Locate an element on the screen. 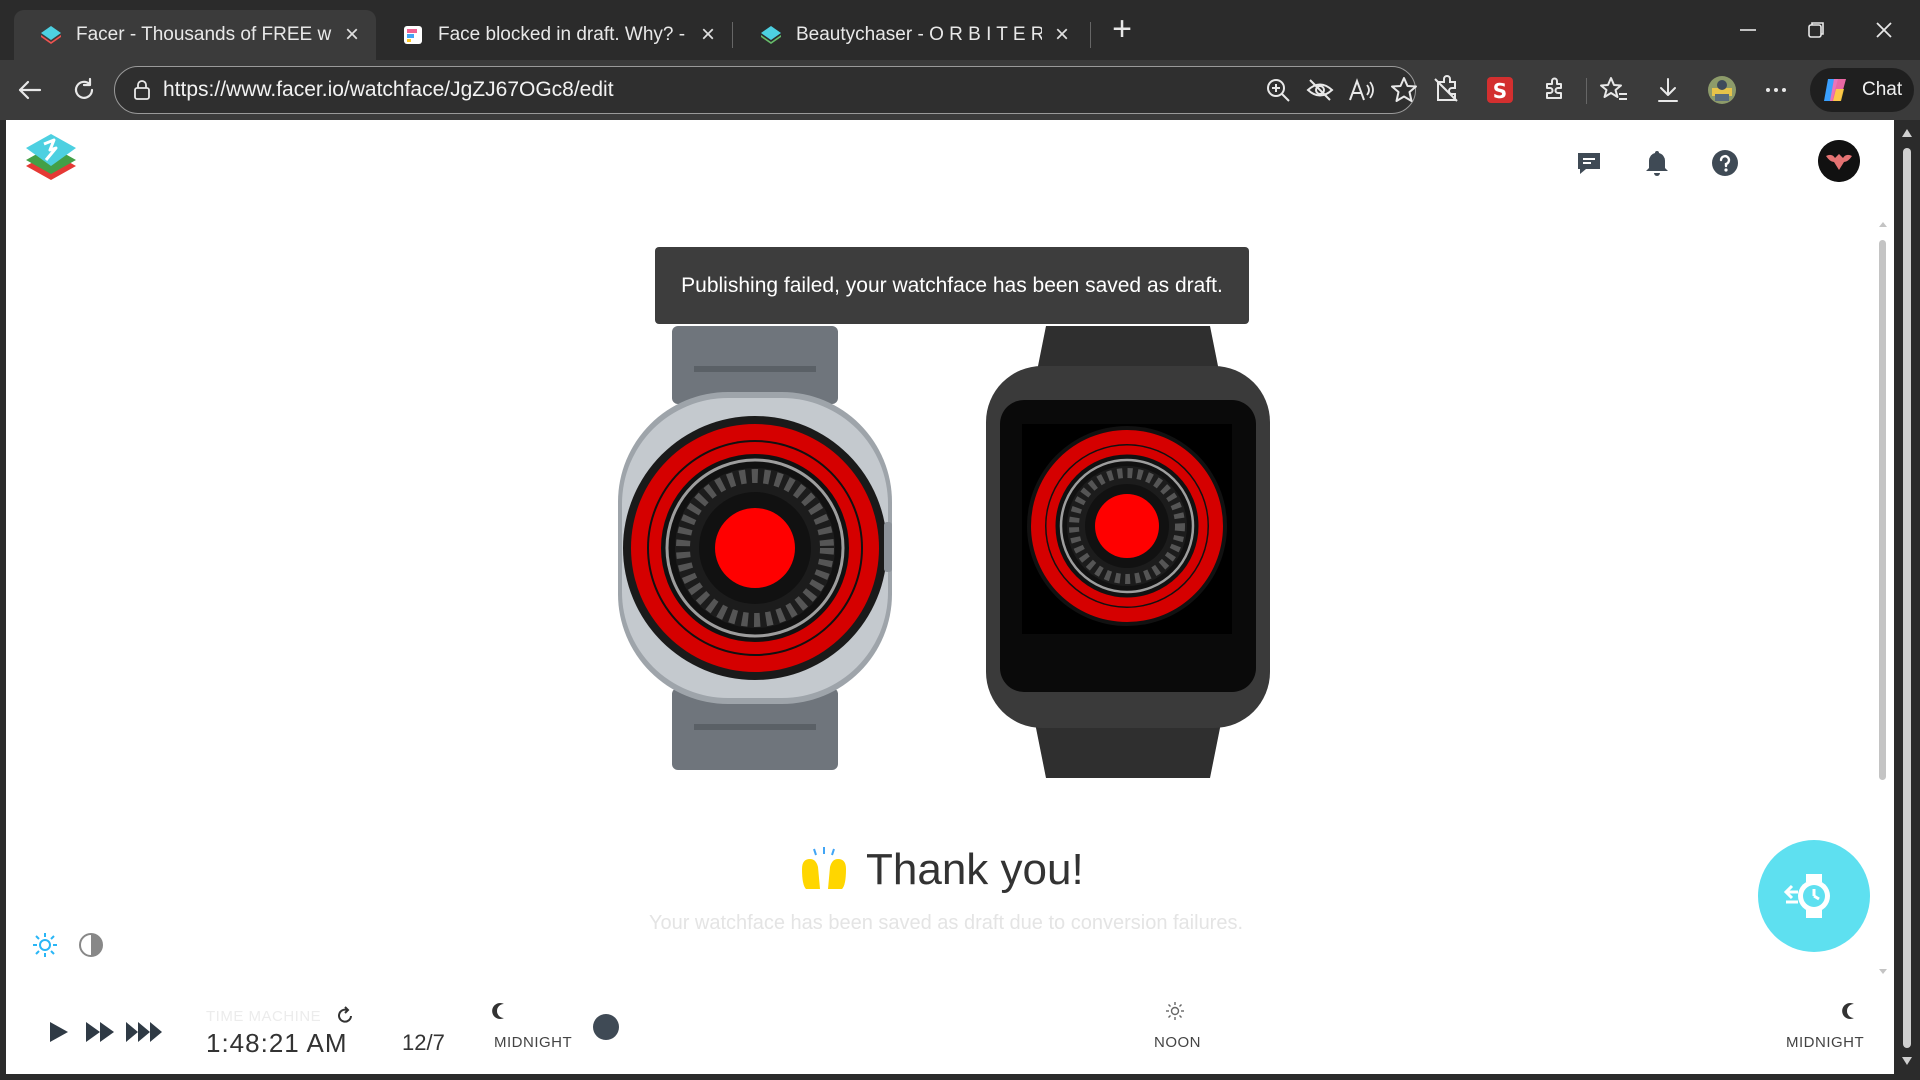  profile-avatar-icon is located at coordinates (1722, 90).